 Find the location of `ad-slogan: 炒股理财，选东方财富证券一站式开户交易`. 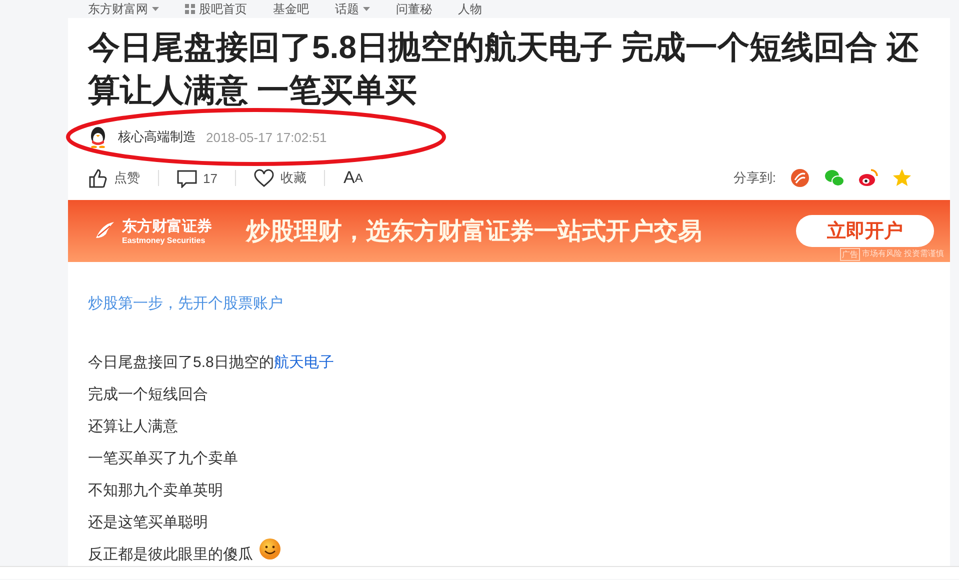

ad-slogan: 炒股理财，选东方财富证券一站式开户交易 is located at coordinates (474, 232).